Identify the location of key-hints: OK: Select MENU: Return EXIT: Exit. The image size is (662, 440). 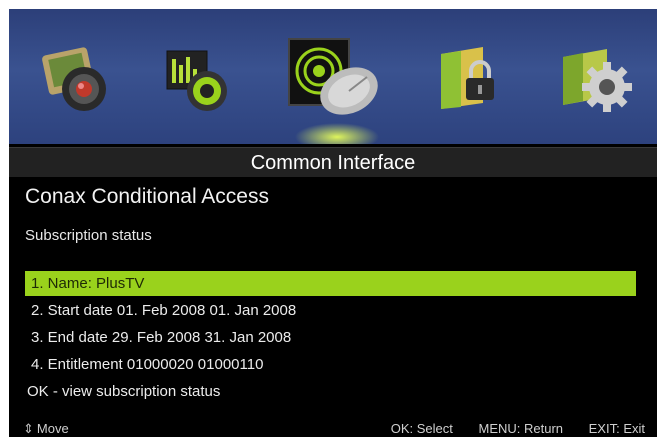
(507, 428).